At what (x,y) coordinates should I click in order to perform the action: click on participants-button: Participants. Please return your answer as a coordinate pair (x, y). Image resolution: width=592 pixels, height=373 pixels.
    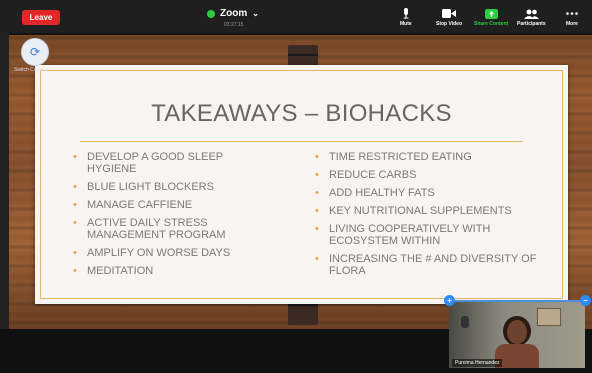
    Looking at the image, I should click on (531, 17).